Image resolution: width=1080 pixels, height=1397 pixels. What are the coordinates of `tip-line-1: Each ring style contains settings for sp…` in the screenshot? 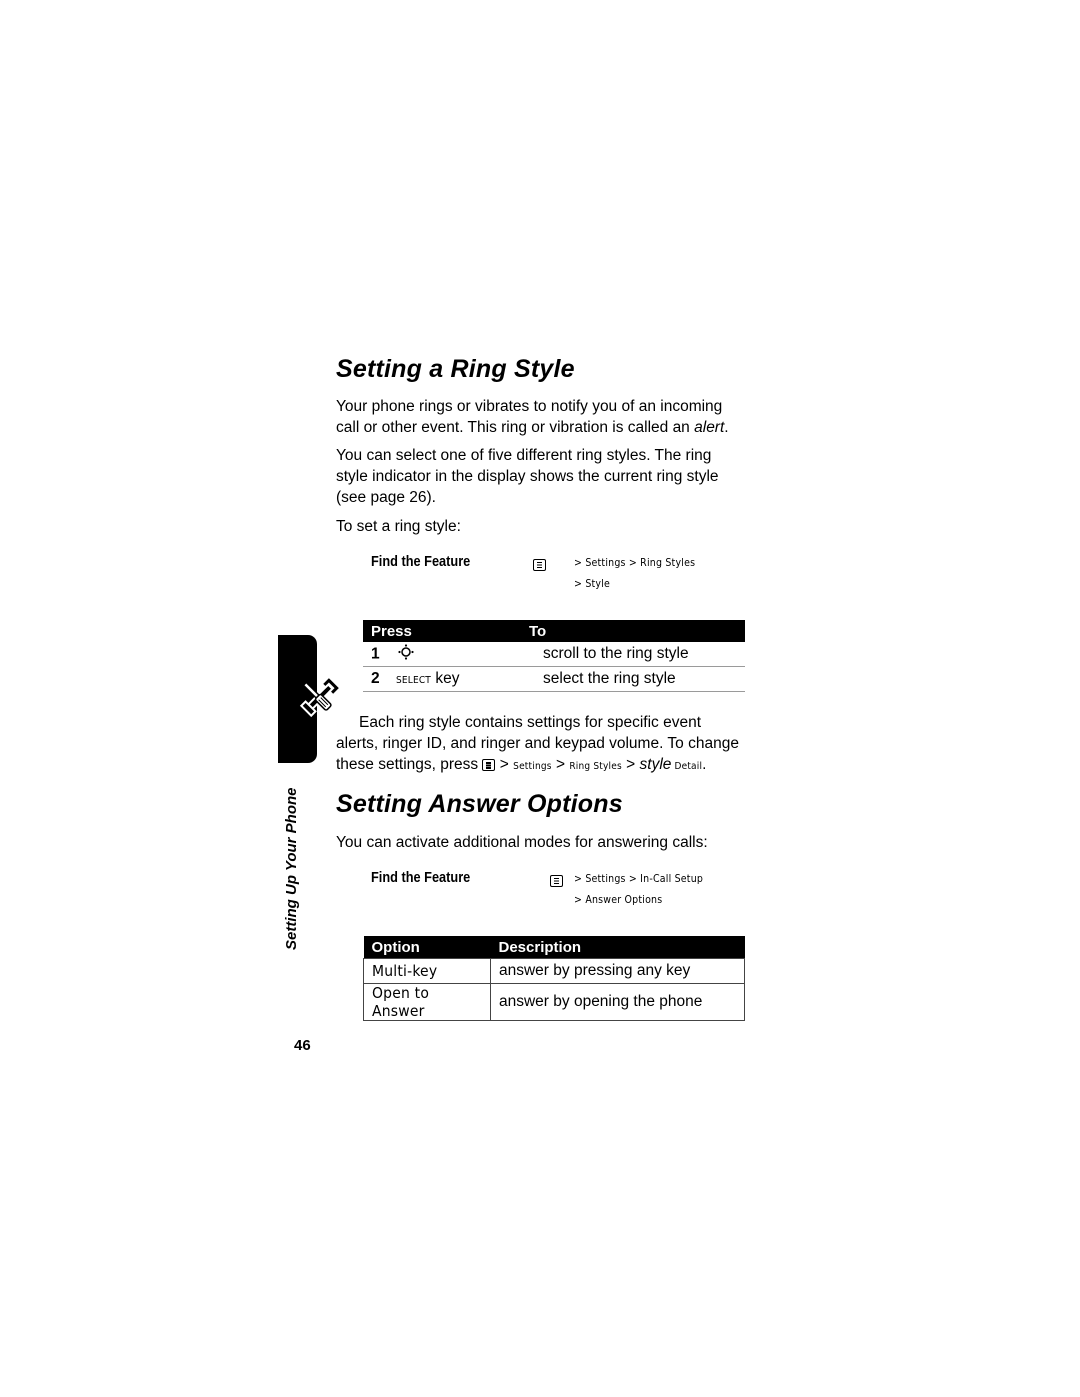 It's located at (530, 722).